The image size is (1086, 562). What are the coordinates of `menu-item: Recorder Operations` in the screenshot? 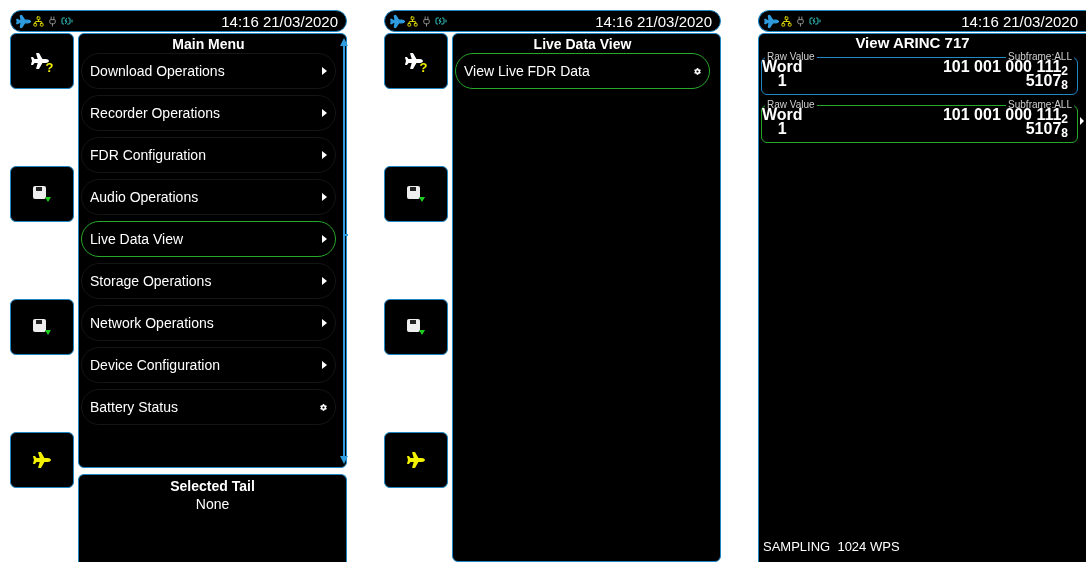 It's located at (208, 113).